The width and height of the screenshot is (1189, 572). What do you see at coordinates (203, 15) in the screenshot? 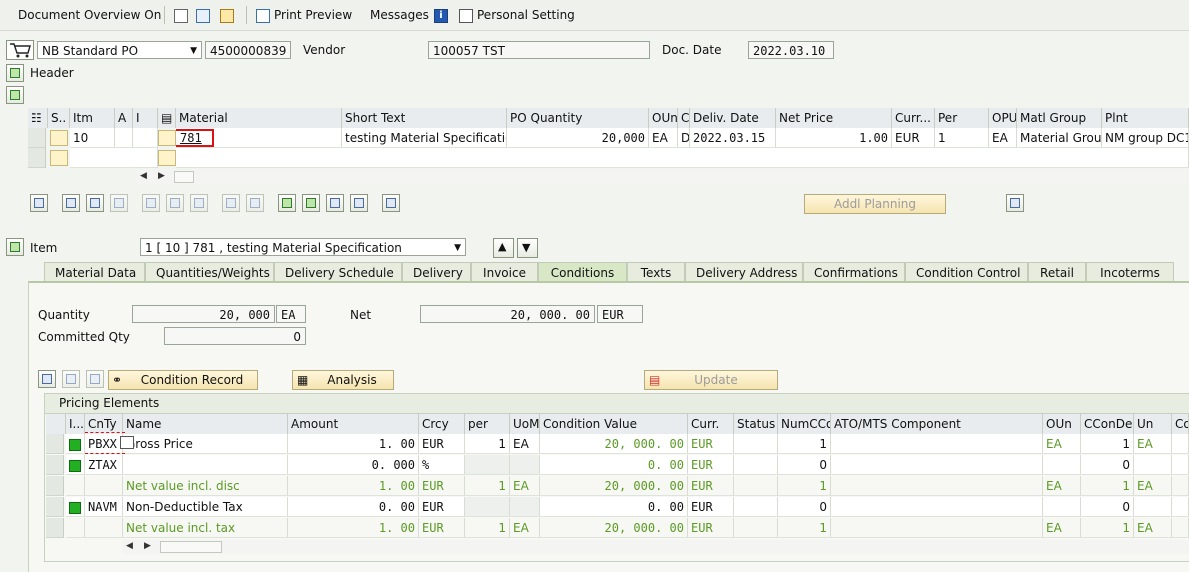
I see `display-change-icon` at bounding box center [203, 15].